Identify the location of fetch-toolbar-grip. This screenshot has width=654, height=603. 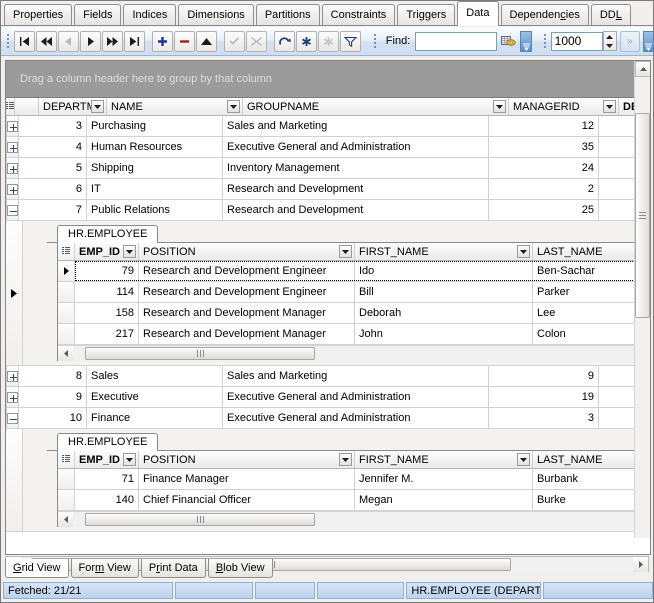
(545, 41).